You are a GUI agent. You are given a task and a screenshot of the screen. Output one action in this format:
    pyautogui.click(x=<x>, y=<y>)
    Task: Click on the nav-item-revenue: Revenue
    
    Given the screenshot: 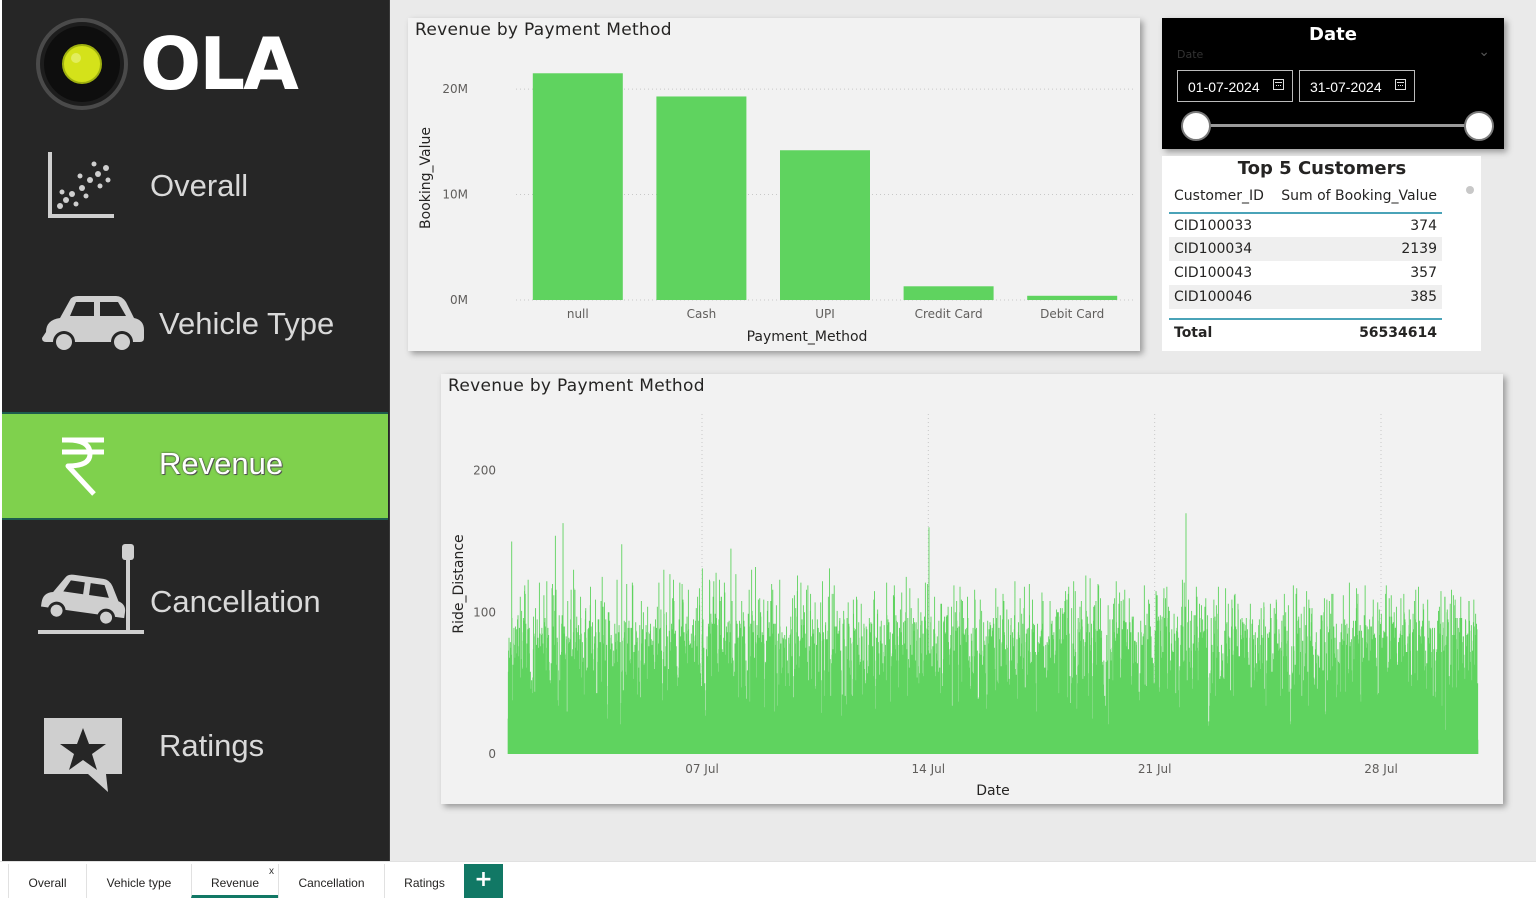 What is the action you would take?
    pyautogui.click(x=195, y=466)
    